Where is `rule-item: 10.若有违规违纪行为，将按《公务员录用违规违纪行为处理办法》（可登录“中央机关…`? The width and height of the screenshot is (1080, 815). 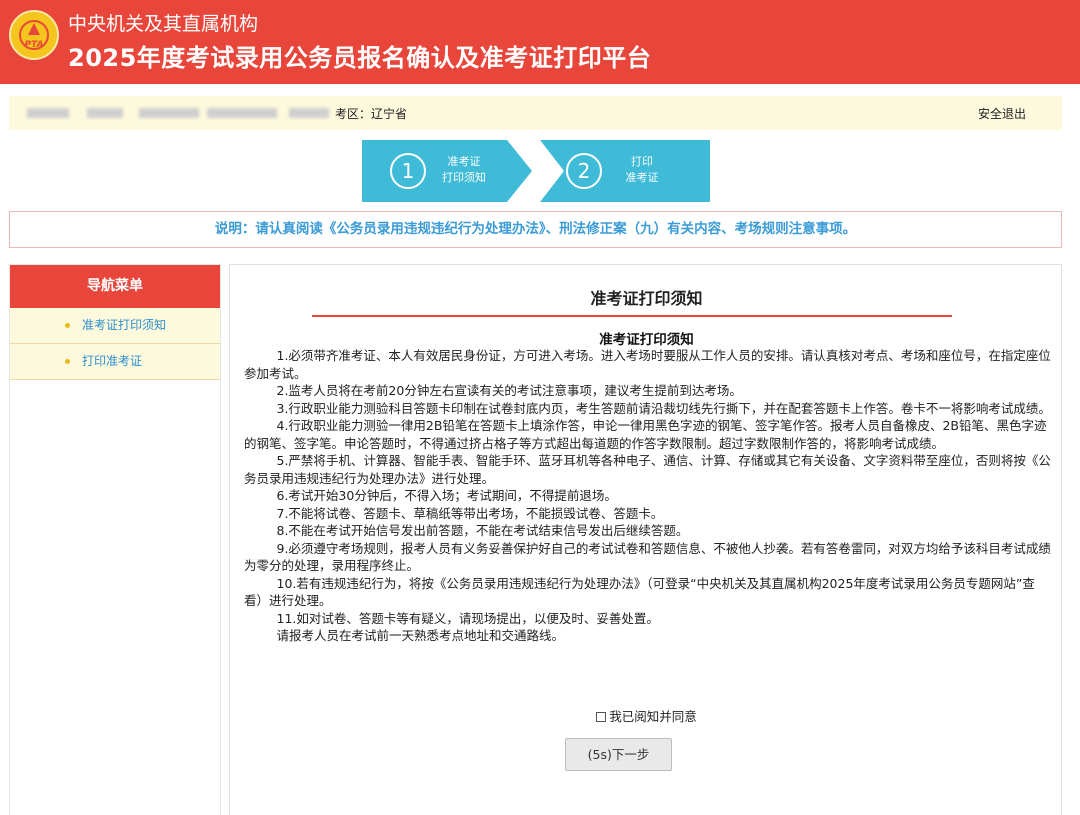 rule-item: 10.若有违规违纪行为，将按《公务员录用违规违纪行为处理办法》（可登录“中央机关… is located at coordinates (639, 592).